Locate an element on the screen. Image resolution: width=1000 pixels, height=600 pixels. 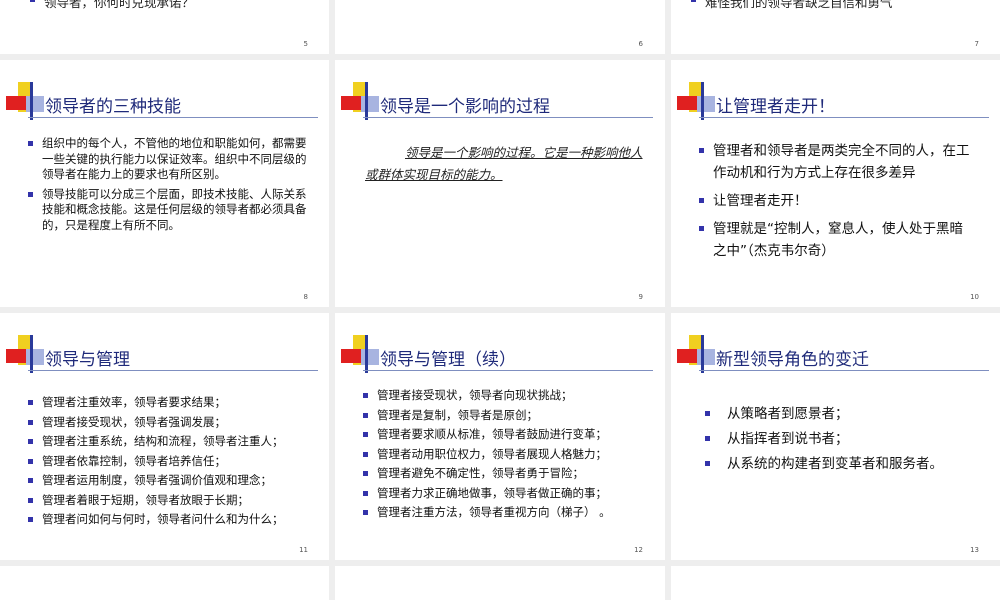
list-item: 管理者避免不确定性，领导者勇于冒险； is located at coordinates (510, 474).